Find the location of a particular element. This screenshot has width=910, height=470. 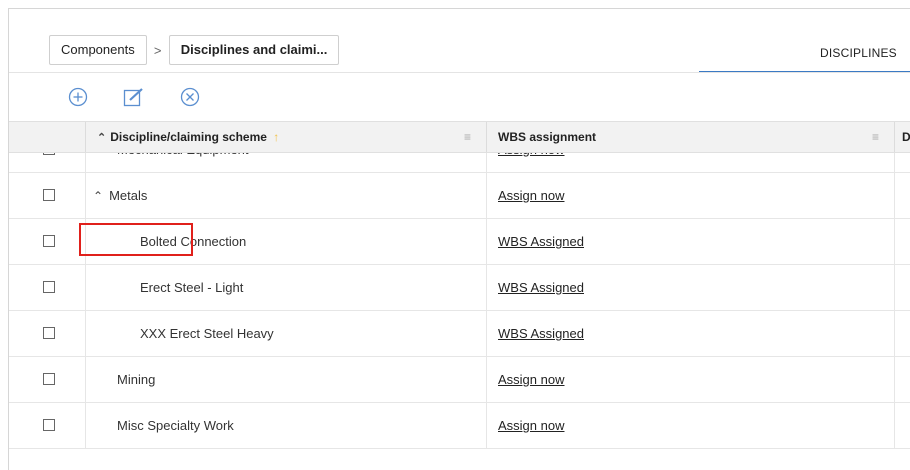

tab-disciplines: DISCIPLINES is located at coordinates (804, 53).